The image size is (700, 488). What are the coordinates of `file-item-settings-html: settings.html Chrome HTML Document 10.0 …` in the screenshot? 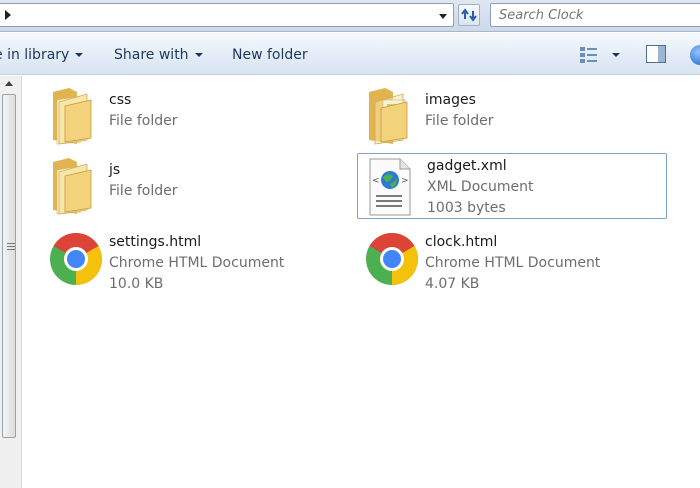 It's located at (202, 261).